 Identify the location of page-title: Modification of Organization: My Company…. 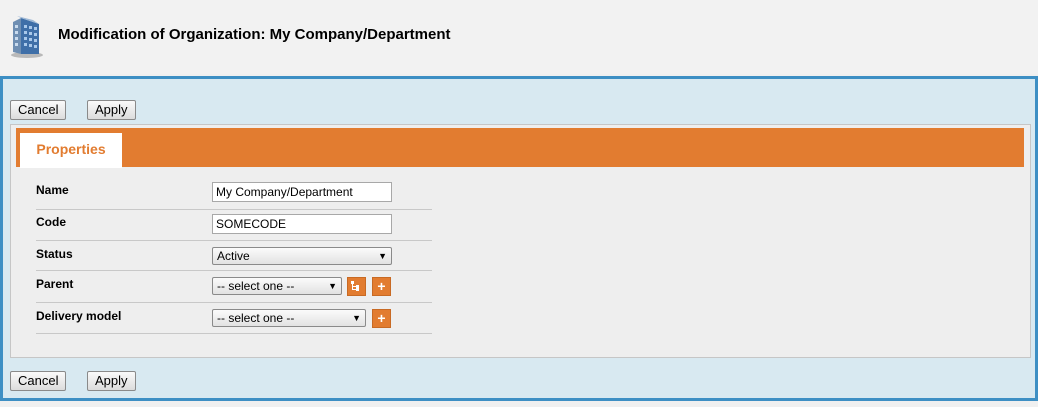
(254, 34).